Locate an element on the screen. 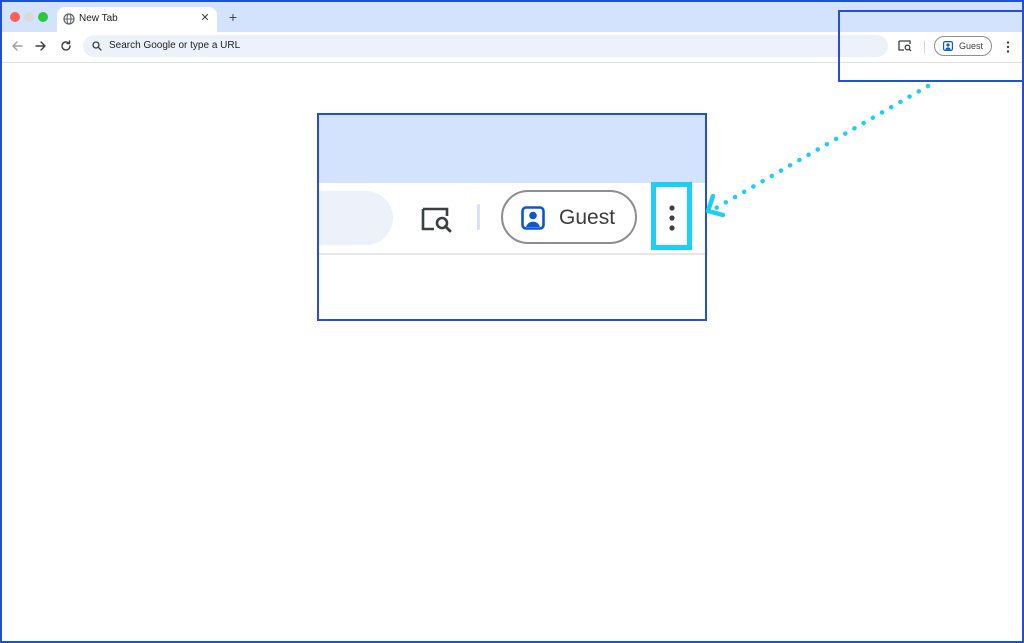  reload-icon is located at coordinates (66, 46).